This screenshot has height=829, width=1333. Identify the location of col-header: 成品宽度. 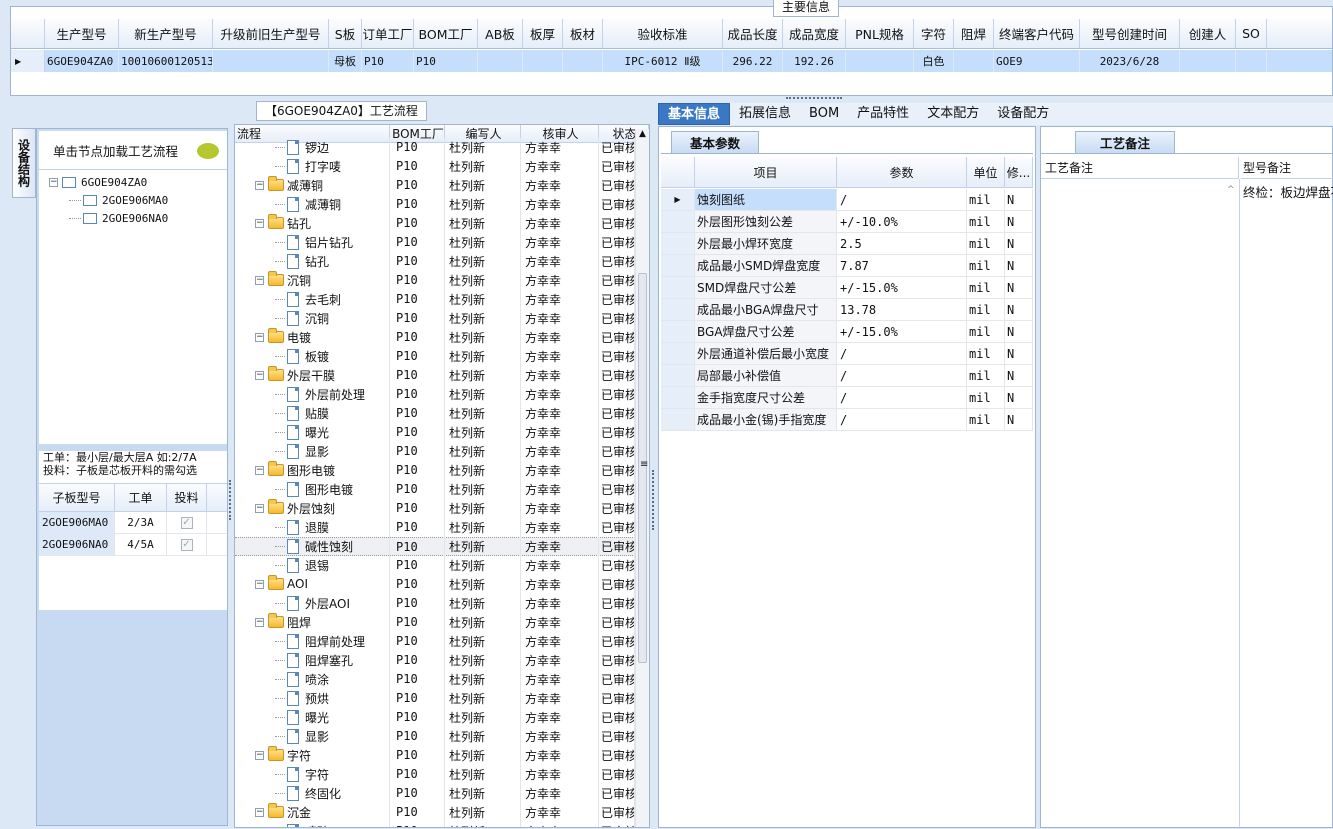
(814, 33).